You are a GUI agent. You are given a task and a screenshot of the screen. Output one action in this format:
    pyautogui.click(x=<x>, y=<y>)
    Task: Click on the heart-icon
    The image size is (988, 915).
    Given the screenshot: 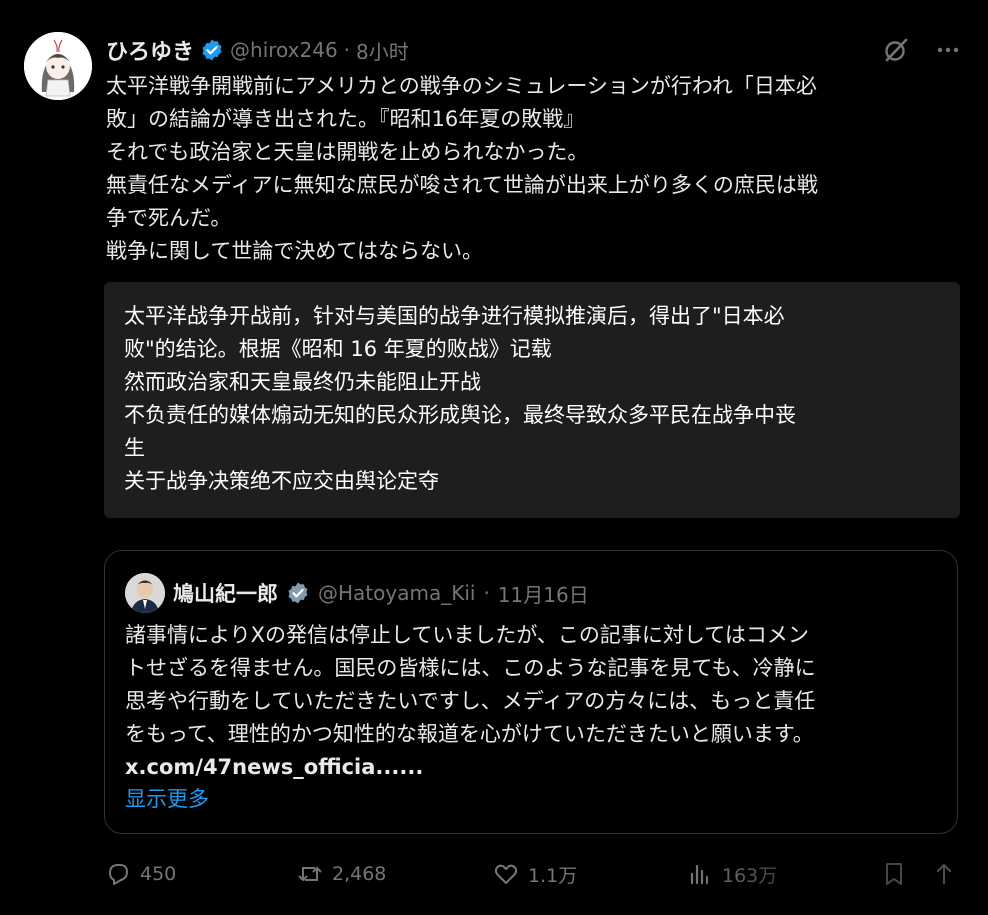 What is the action you would take?
    pyautogui.click(x=506, y=874)
    